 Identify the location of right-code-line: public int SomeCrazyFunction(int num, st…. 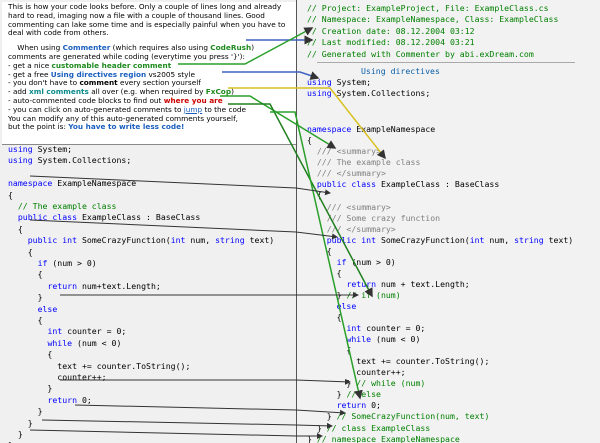
(450, 239).